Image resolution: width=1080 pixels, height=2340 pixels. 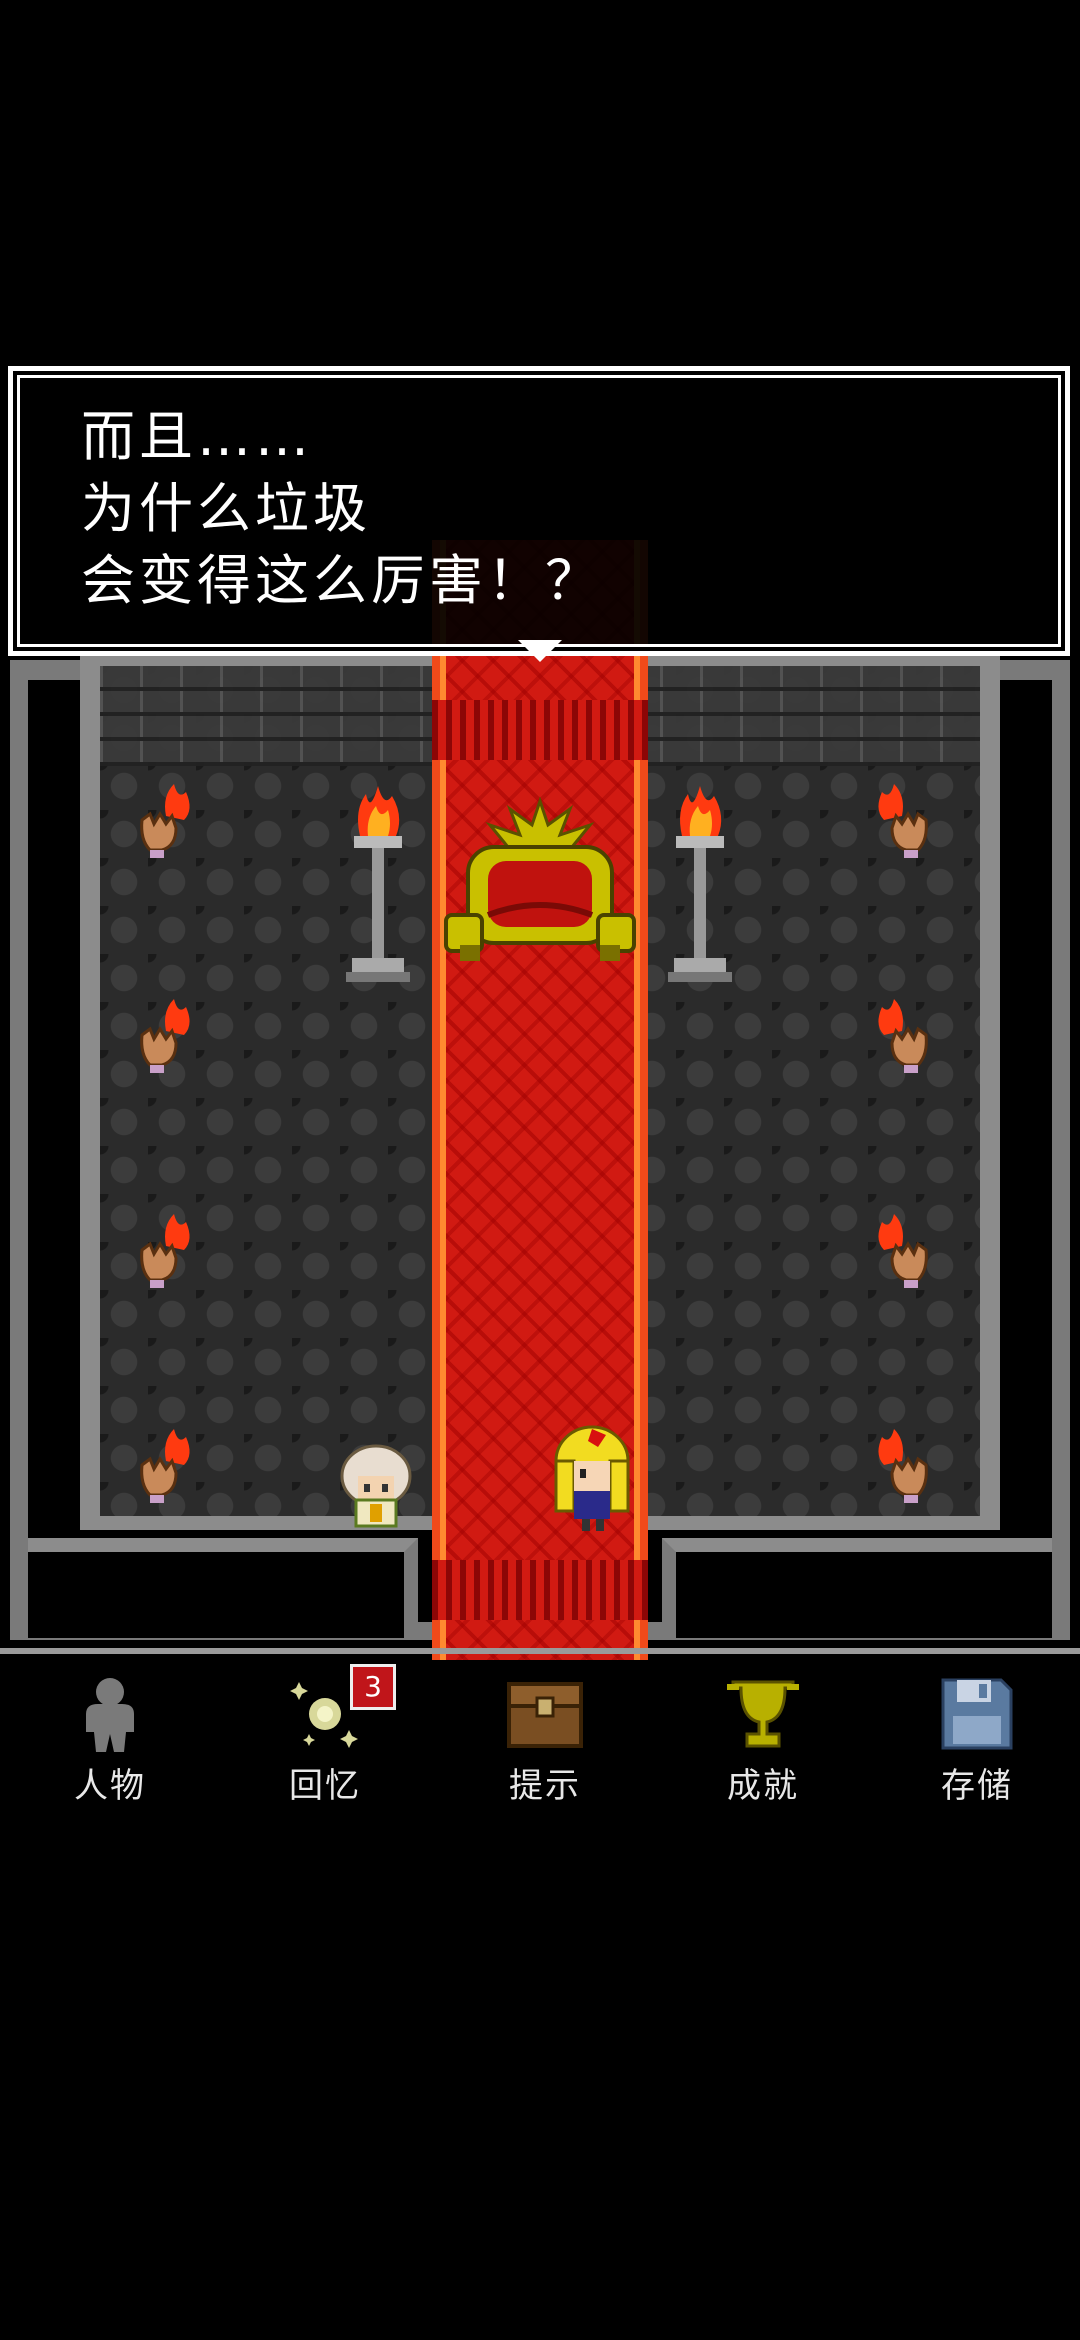 What do you see at coordinates (226, 508) in the screenshot?
I see `dialogue-line: 为什么垃圾` at bounding box center [226, 508].